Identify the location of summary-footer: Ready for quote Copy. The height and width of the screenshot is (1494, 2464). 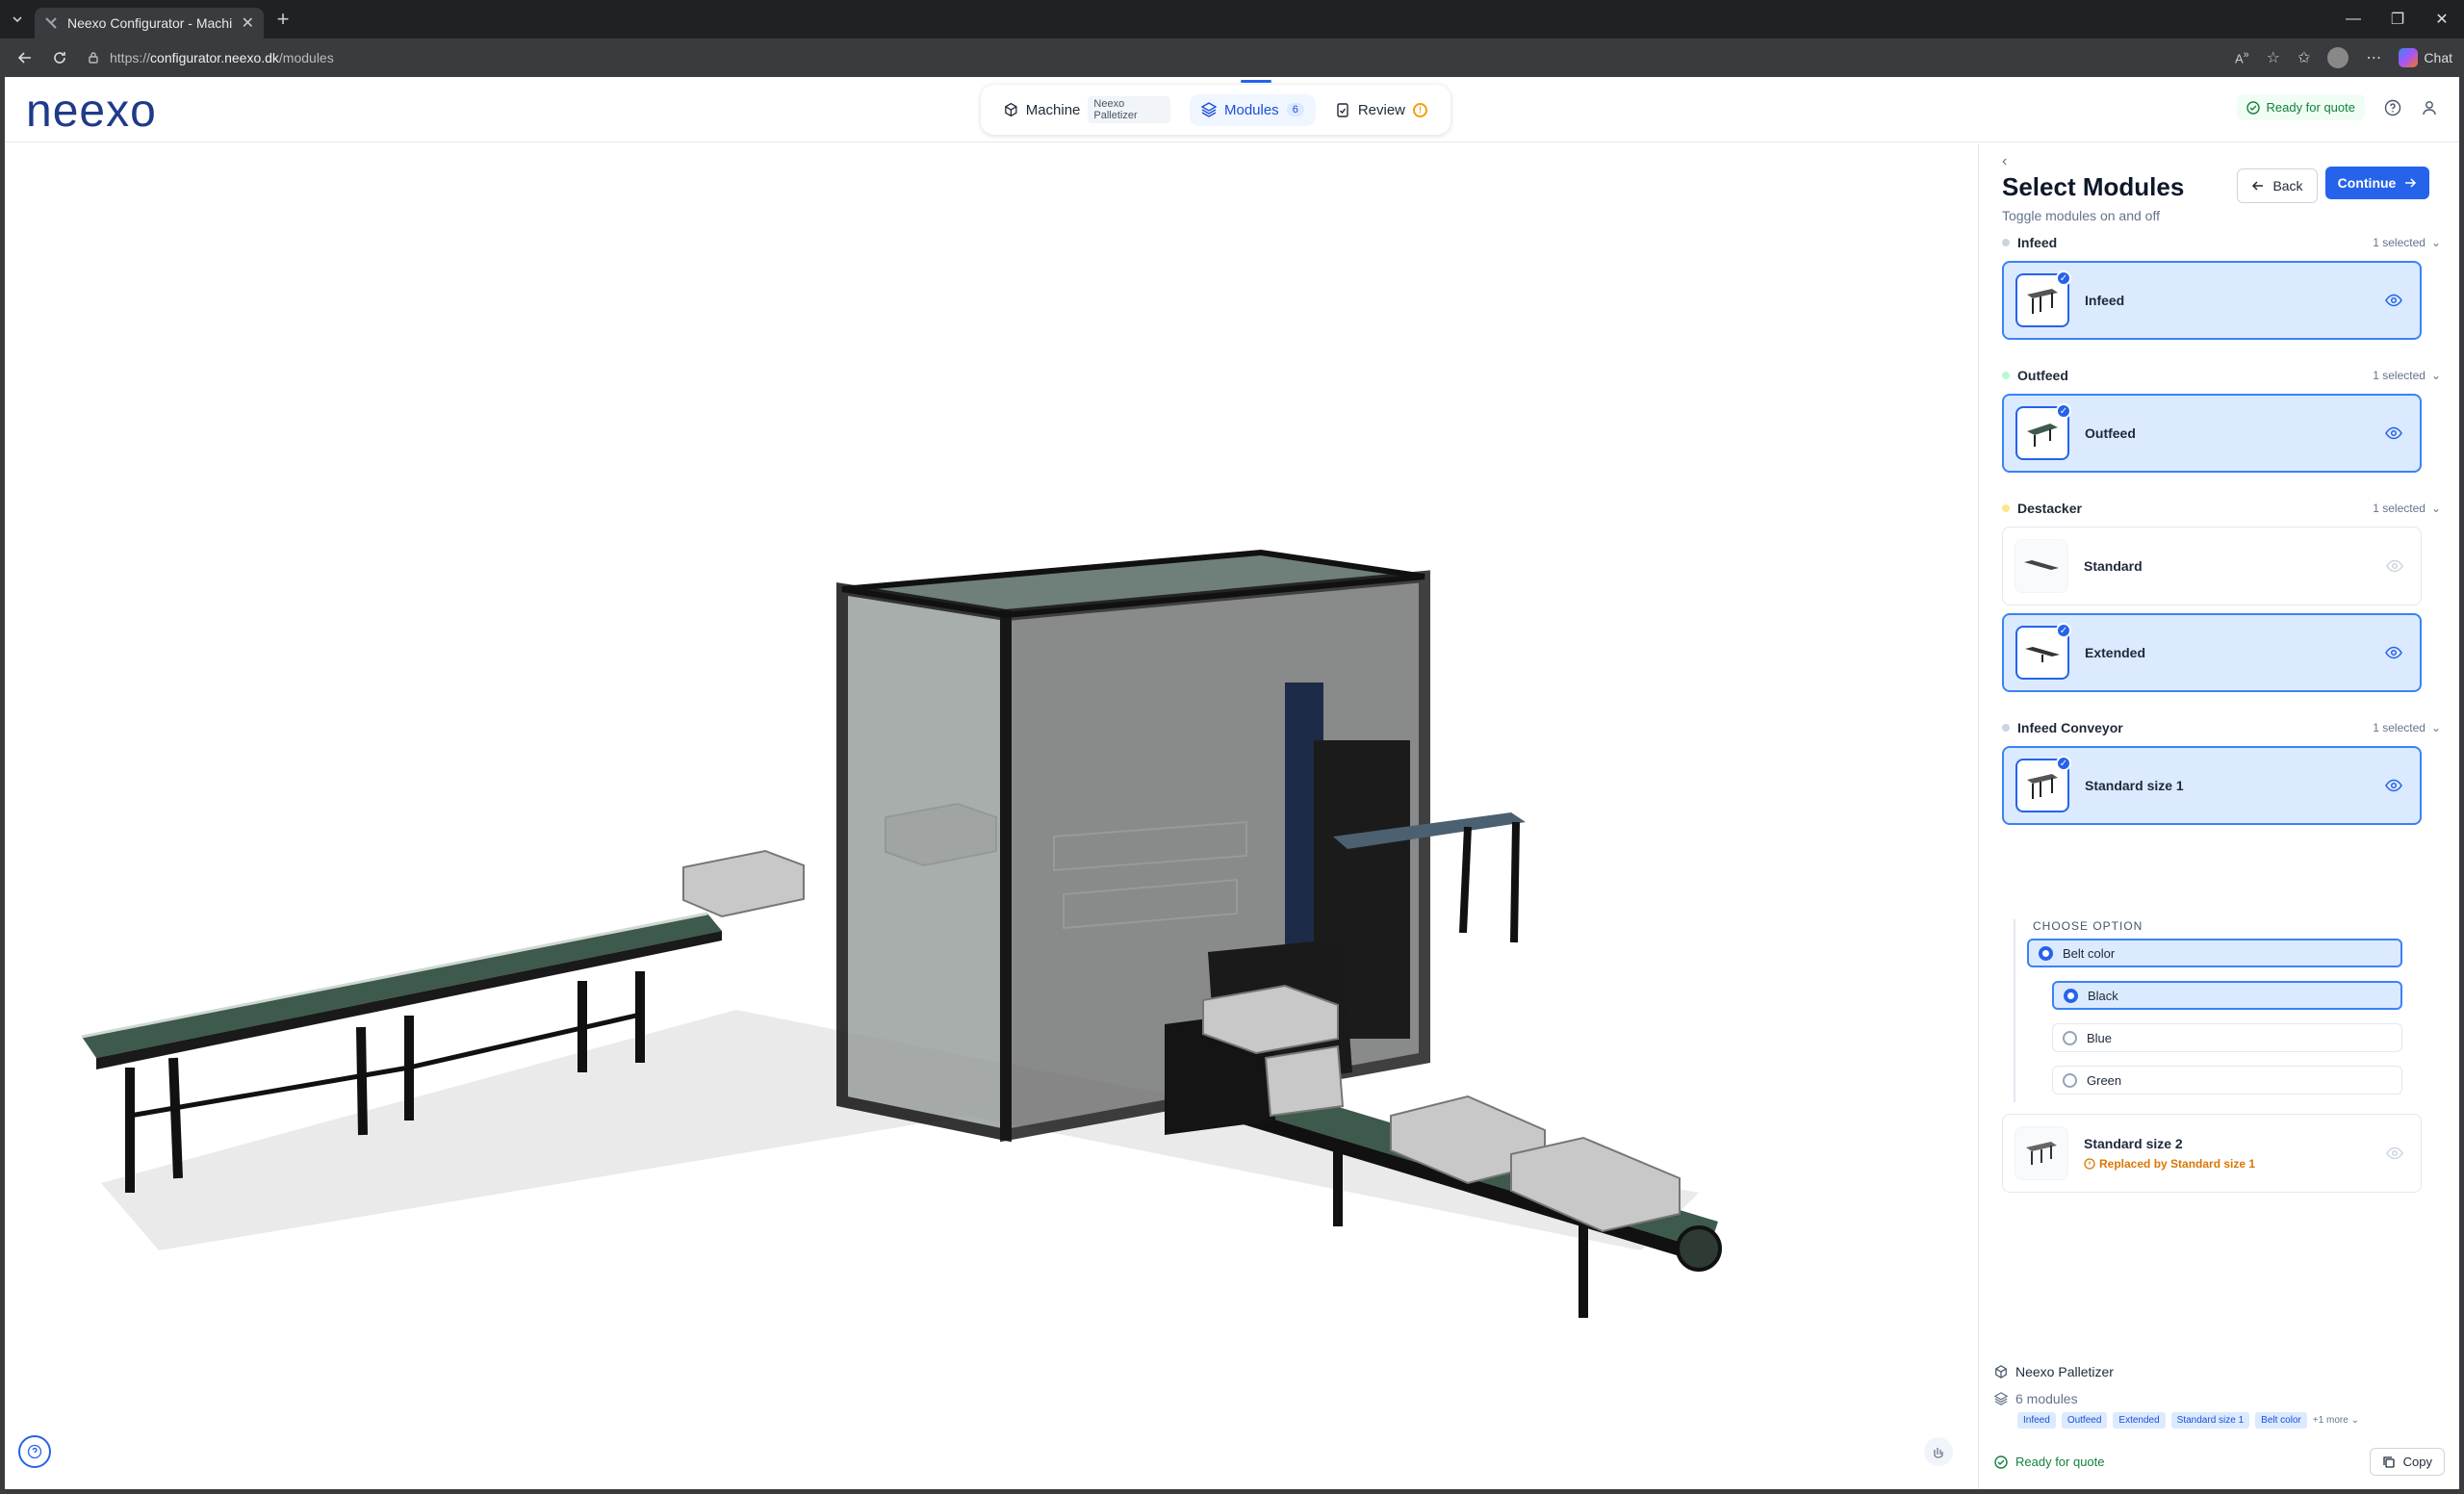
(2219, 1462).